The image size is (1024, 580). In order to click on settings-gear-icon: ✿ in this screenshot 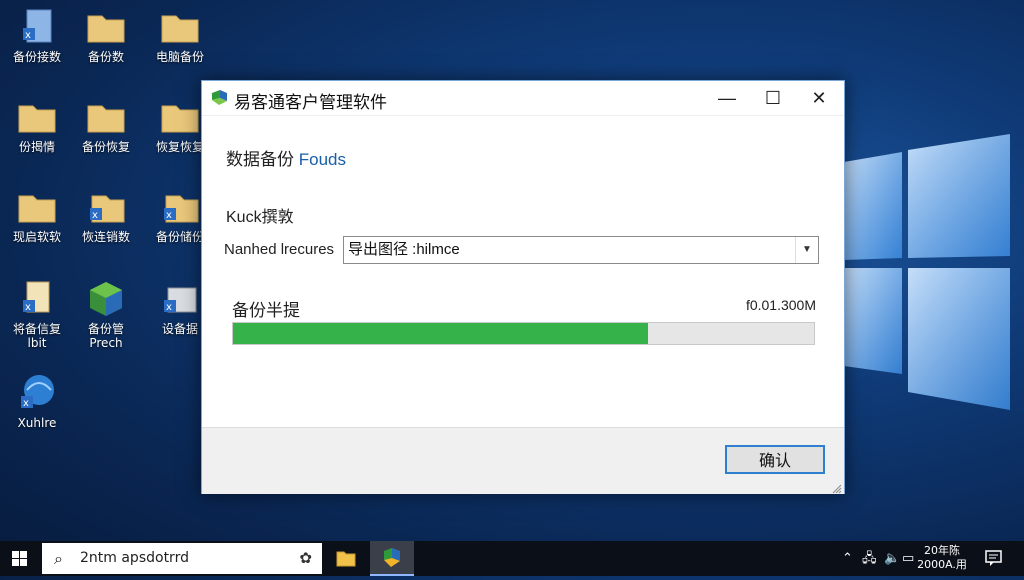, I will do `click(305, 558)`.